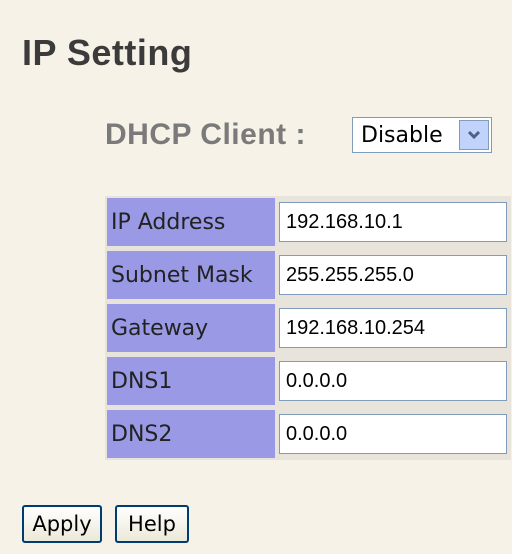 The height and width of the screenshot is (554, 512). What do you see at coordinates (152, 524) in the screenshot?
I see `help-button: Help` at bounding box center [152, 524].